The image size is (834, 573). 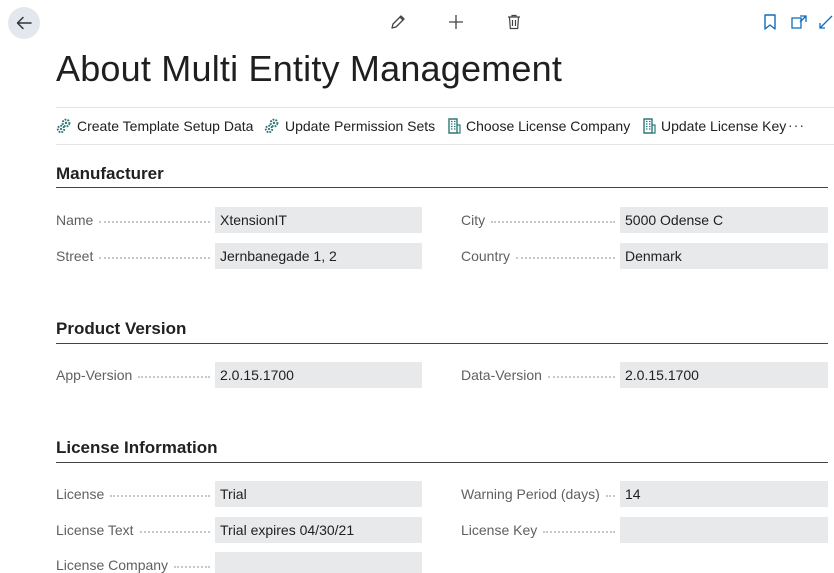 I want to click on label-text: Country, so click(x=486, y=256).